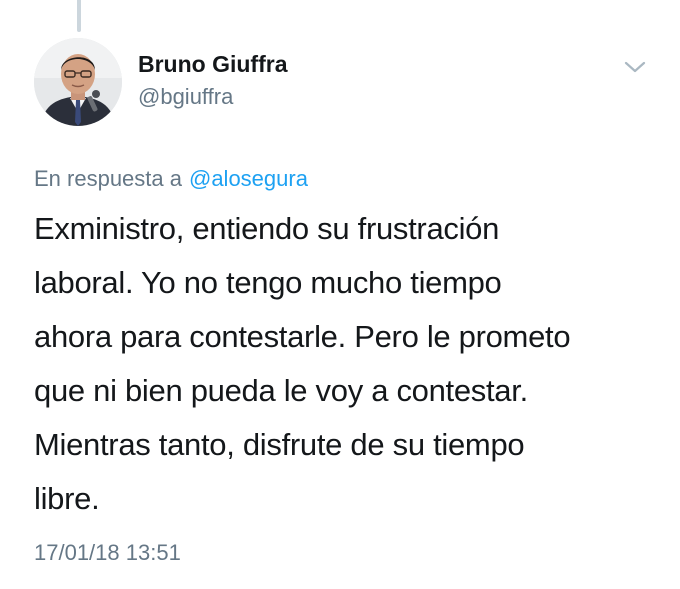 Image resolution: width=680 pixels, height=589 pixels. Describe the element at coordinates (79, 16) in the screenshot. I see `thread-connector-line` at that location.